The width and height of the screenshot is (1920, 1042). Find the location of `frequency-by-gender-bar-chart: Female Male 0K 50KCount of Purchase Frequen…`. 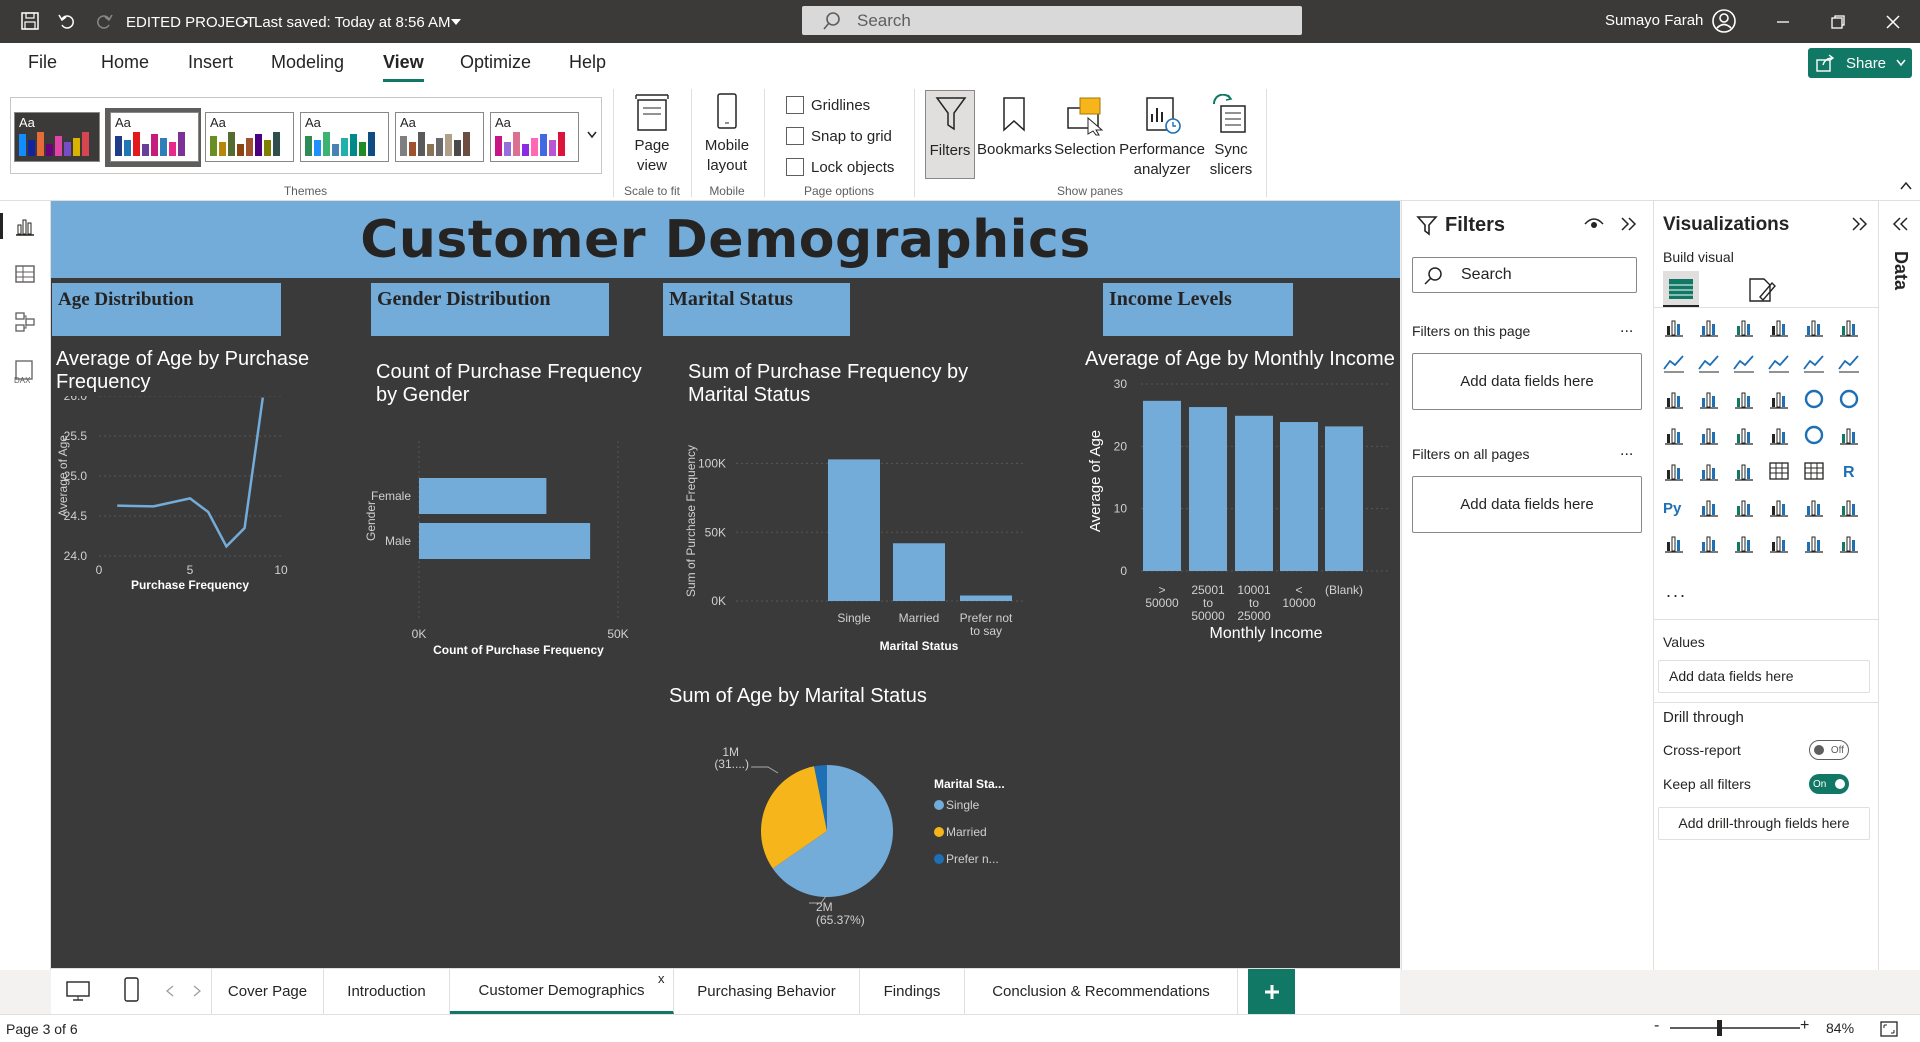

frequency-by-gender-bar-chart: Female Male 0K 50KCount of Purchase Frequen… is located at coordinates (521, 546).